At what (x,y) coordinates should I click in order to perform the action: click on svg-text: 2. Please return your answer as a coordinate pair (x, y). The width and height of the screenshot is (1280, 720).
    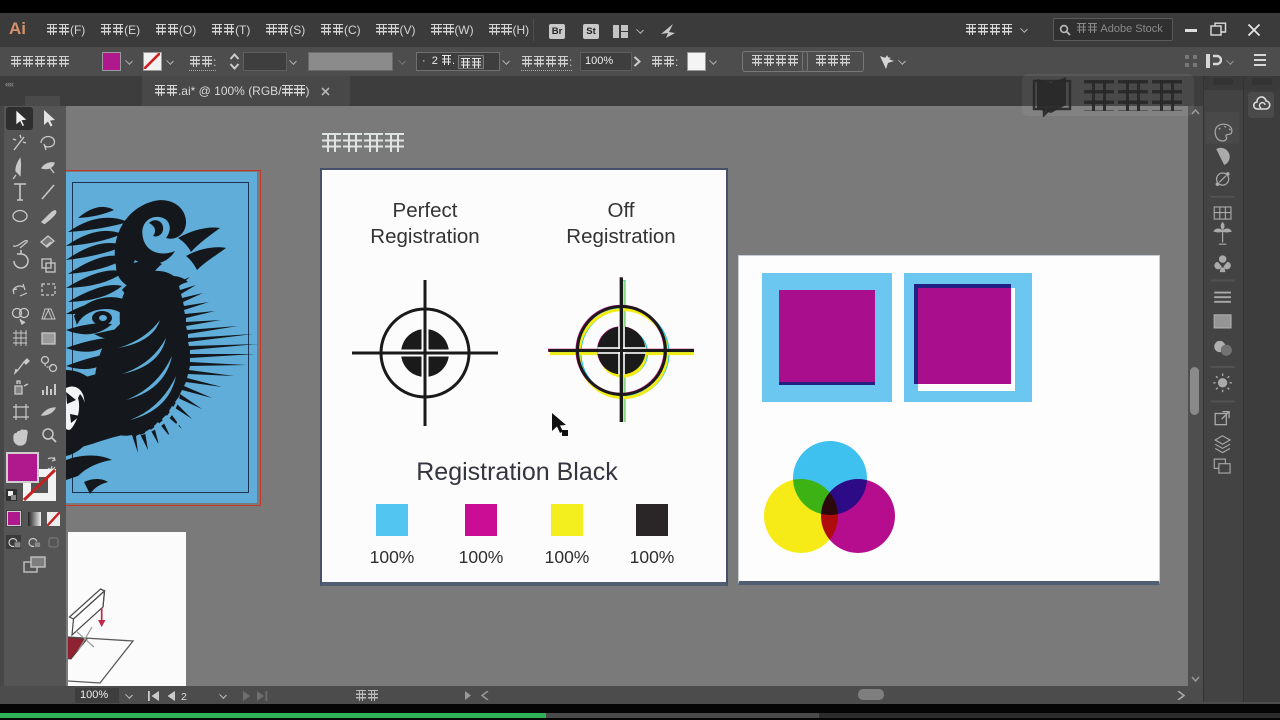
    Looking at the image, I should click on (184, 696).